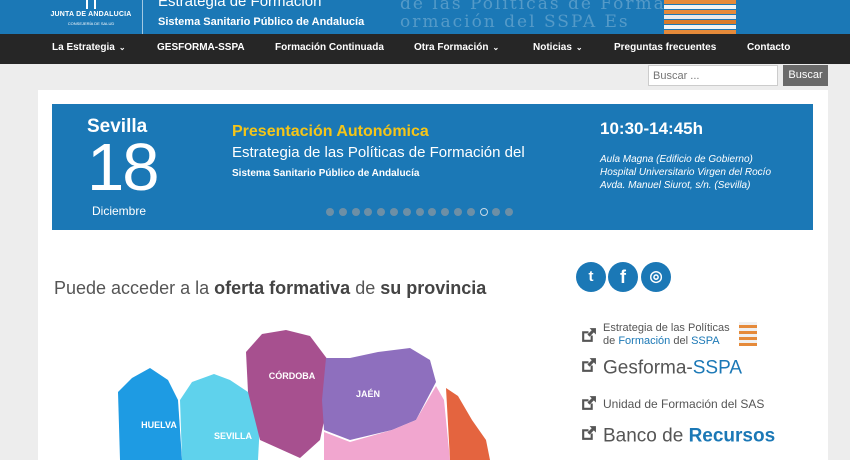 The height and width of the screenshot is (460, 850). I want to click on logo-sub: CONSEJERÍA DE SALUD, so click(91, 23).